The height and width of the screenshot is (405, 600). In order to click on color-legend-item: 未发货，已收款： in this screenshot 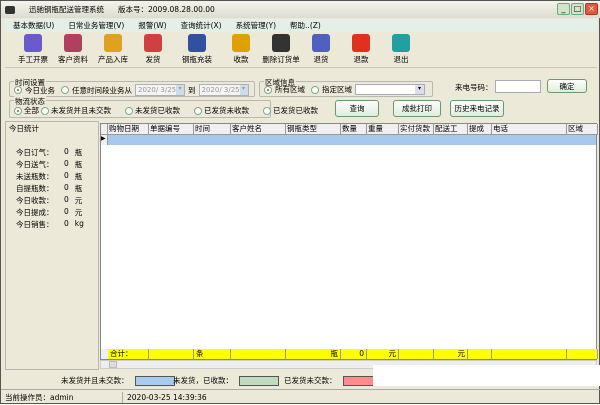, I will do `click(226, 380)`.